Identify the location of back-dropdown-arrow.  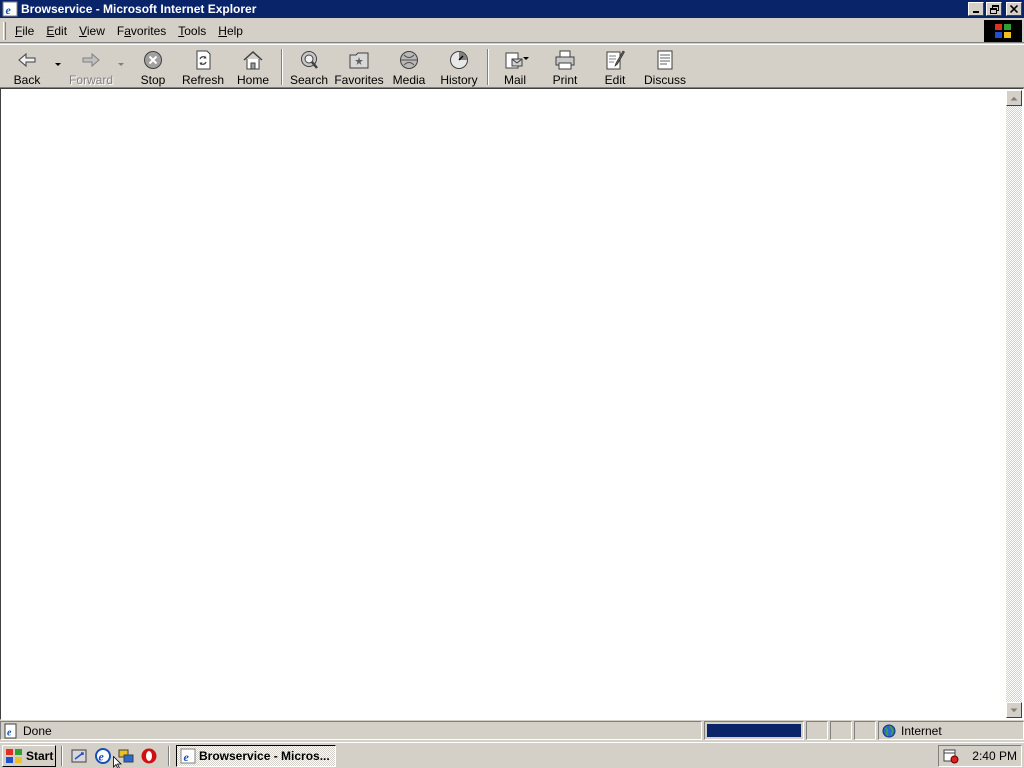
(58, 64).